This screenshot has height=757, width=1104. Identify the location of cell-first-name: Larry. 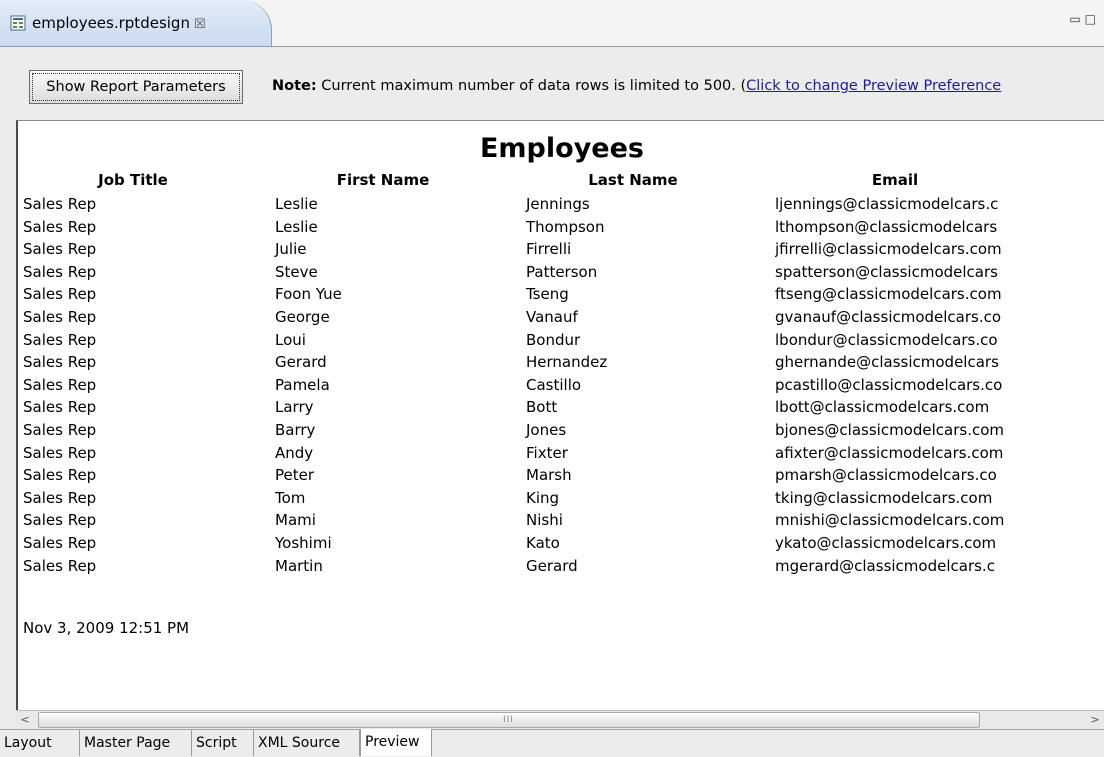
(294, 407).